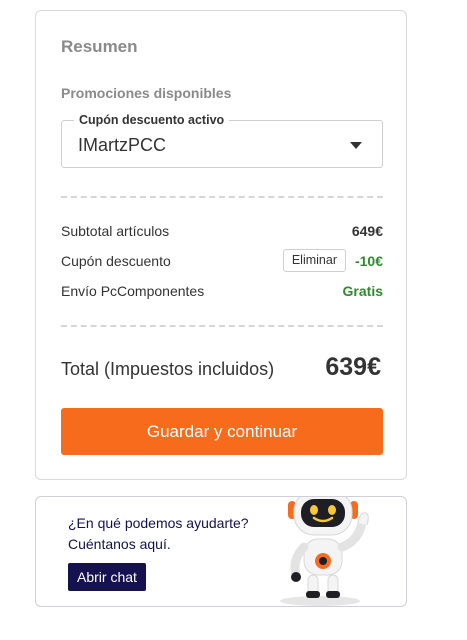 This screenshot has width=467, height=640. I want to click on coupon-discount-row: Cupón descuento Eliminar -10€, so click(222, 261).